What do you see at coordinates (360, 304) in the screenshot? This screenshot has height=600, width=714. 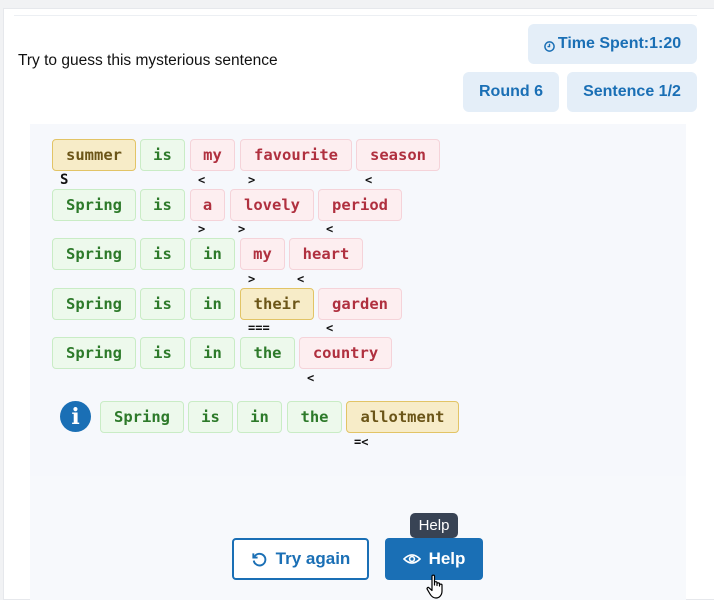 I see `word-tile: garden` at bounding box center [360, 304].